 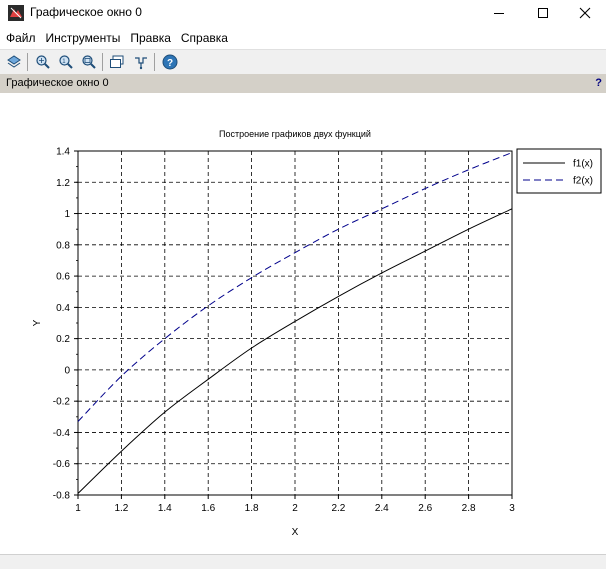 I want to click on help-mark: ?, so click(x=598, y=83).